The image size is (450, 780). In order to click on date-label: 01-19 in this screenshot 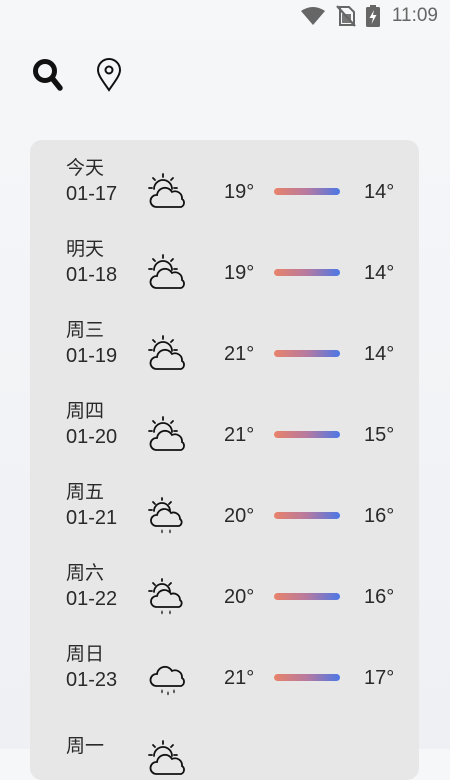, I will do `click(92, 355)`.